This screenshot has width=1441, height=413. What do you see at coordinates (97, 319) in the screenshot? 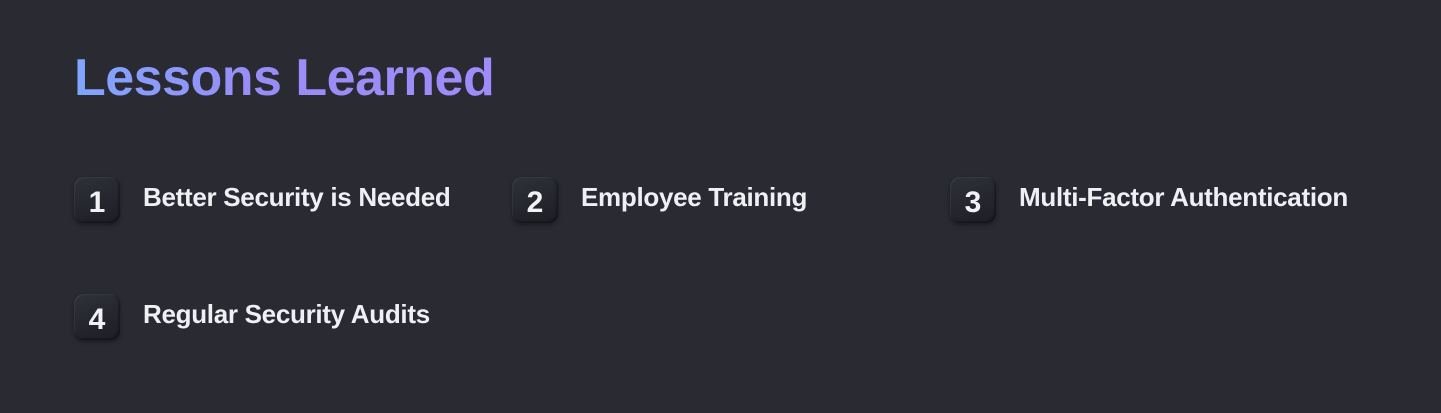
I see `lesson-number: 4` at bounding box center [97, 319].